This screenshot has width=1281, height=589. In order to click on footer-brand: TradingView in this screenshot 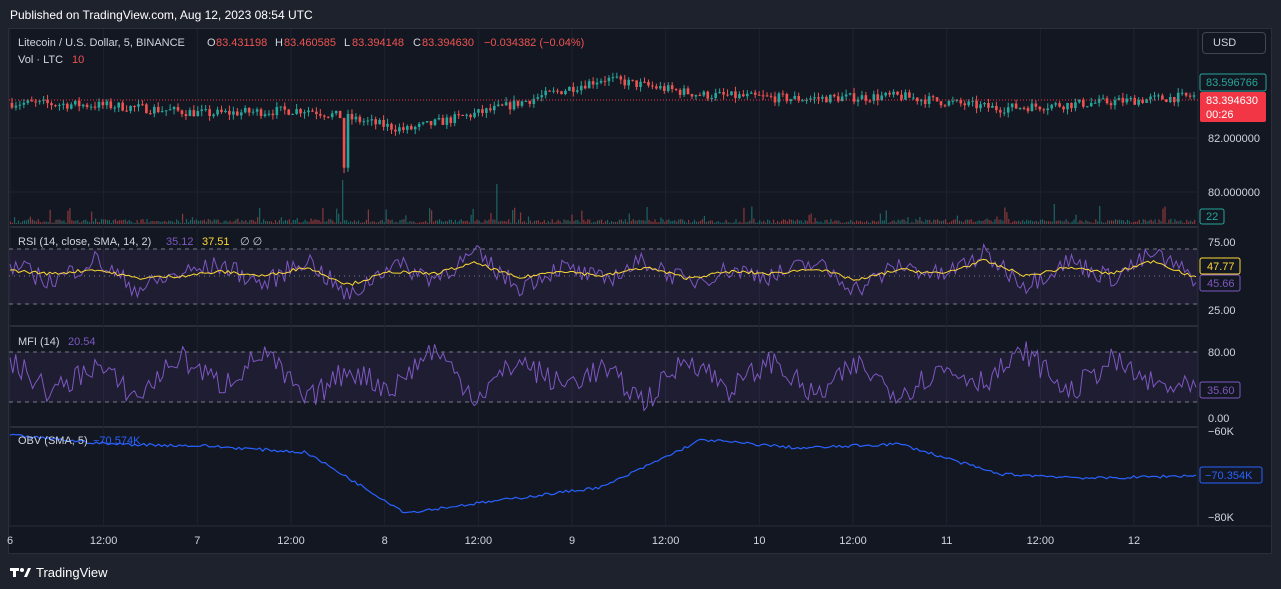, I will do `click(59, 572)`.